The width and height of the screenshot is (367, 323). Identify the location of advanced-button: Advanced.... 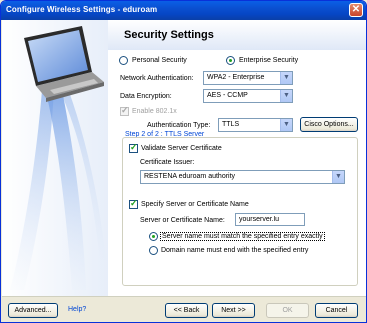
(33, 310).